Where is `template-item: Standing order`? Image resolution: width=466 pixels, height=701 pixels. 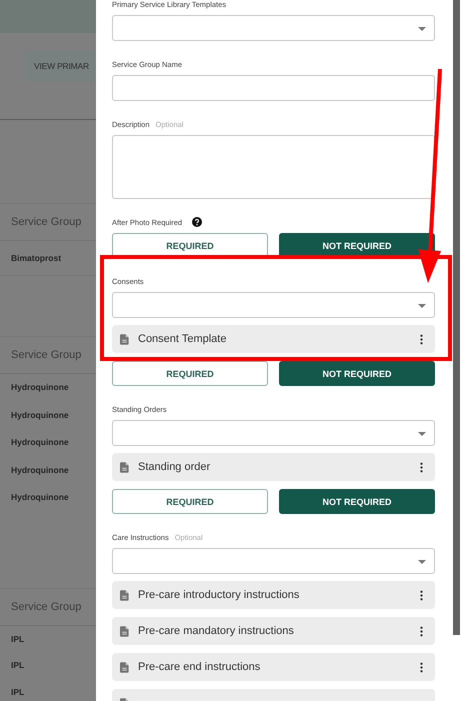
template-item: Standing order is located at coordinates (273, 467).